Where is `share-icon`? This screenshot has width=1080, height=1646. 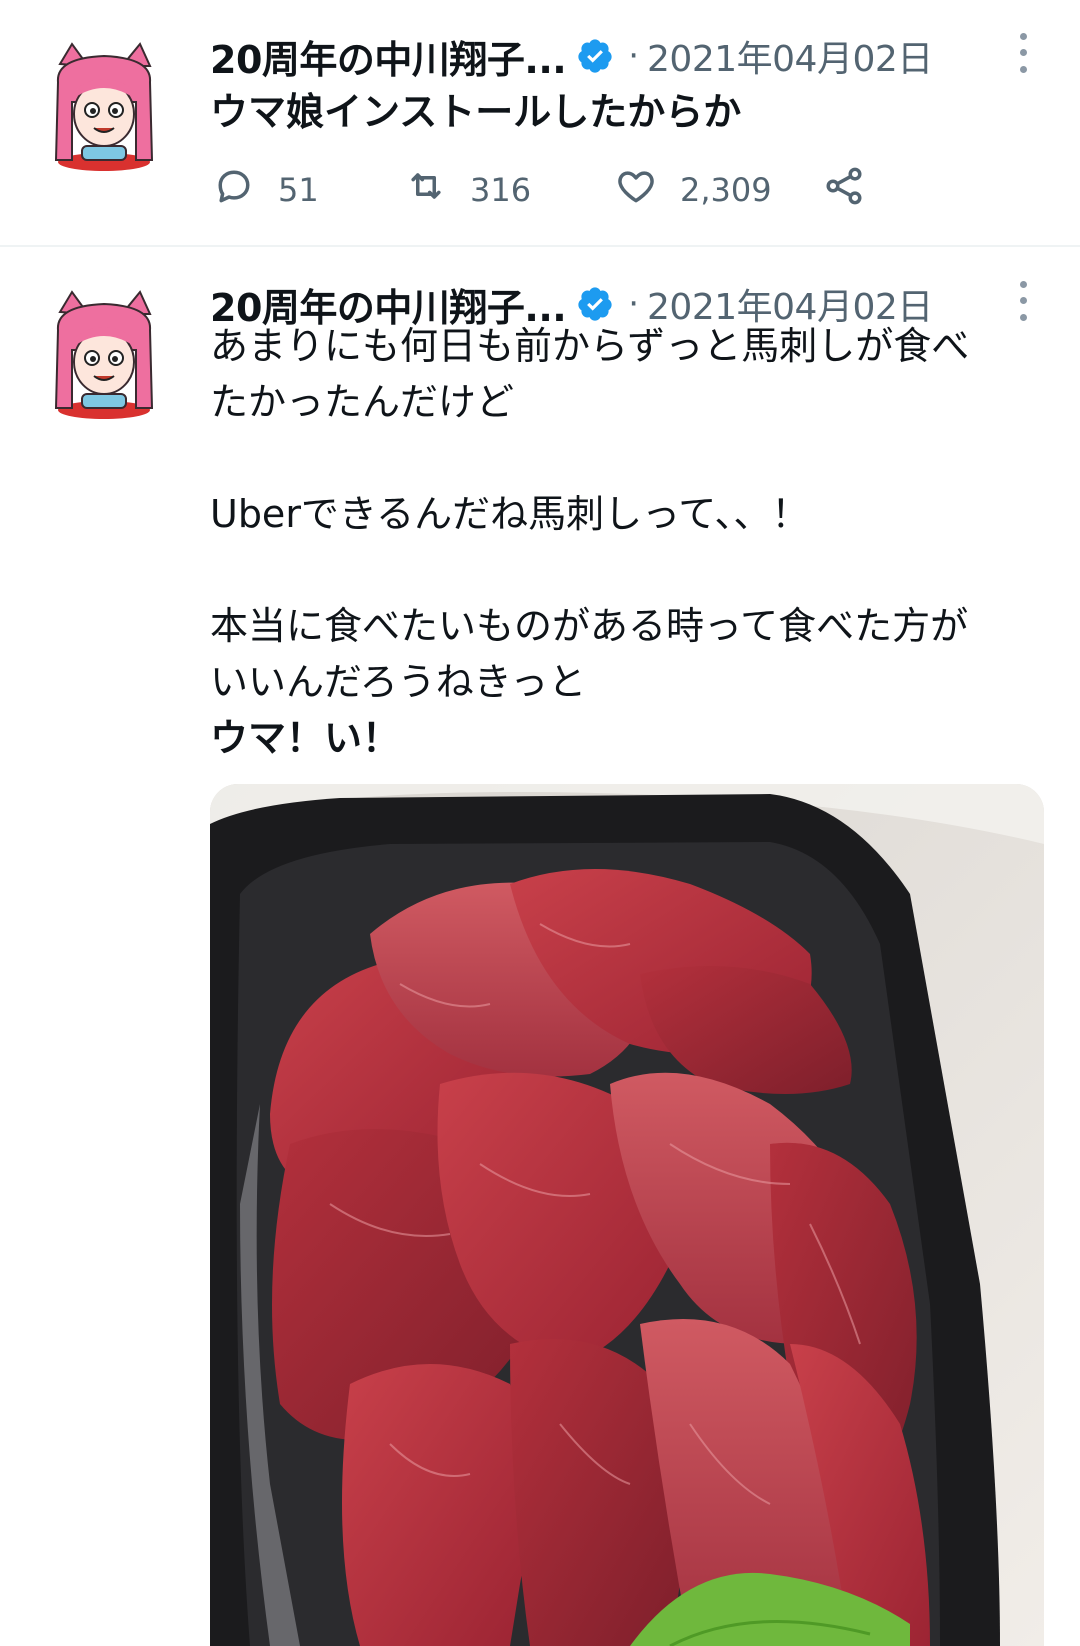 share-icon is located at coordinates (844, 190).